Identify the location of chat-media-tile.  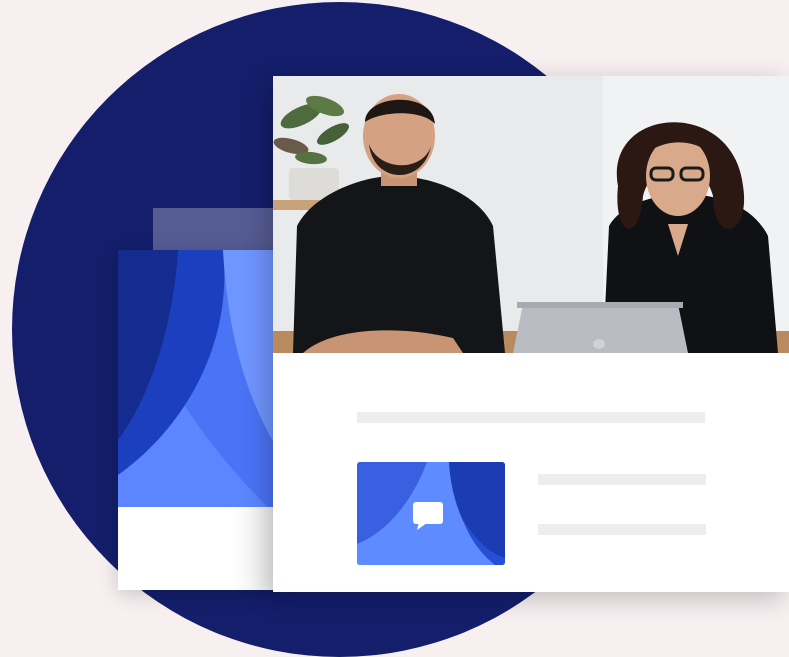
(431, 513).